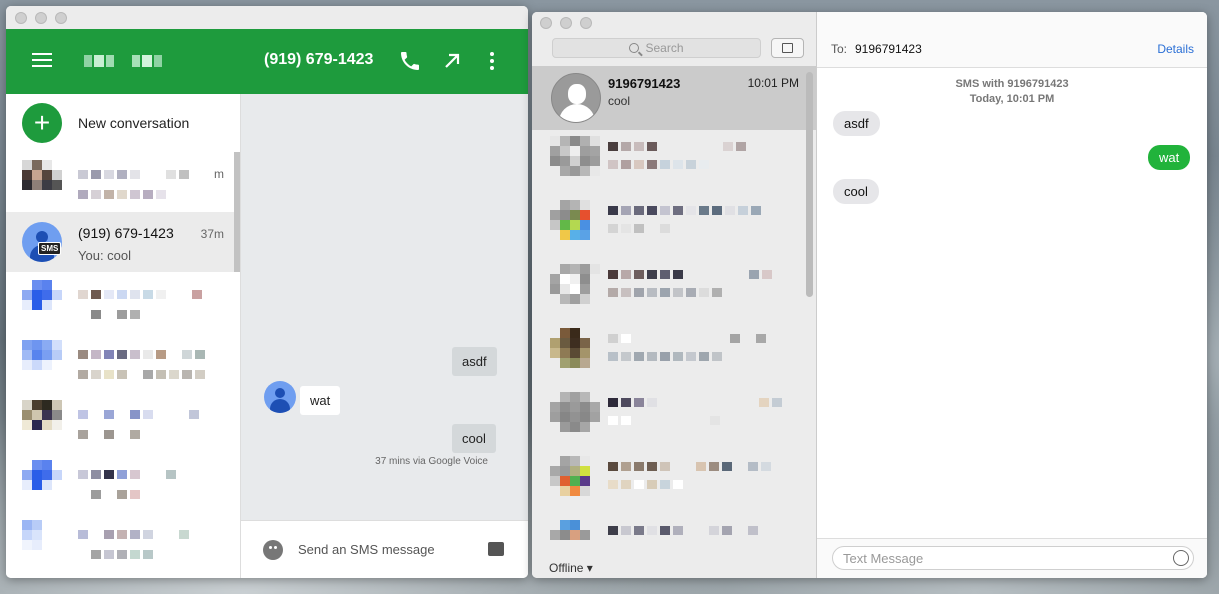 The width and height of the screenshot is (1219, 594). Describe the element at coordinates (1175, 49) in the screenshot. I see `details-link: Details` at that location.